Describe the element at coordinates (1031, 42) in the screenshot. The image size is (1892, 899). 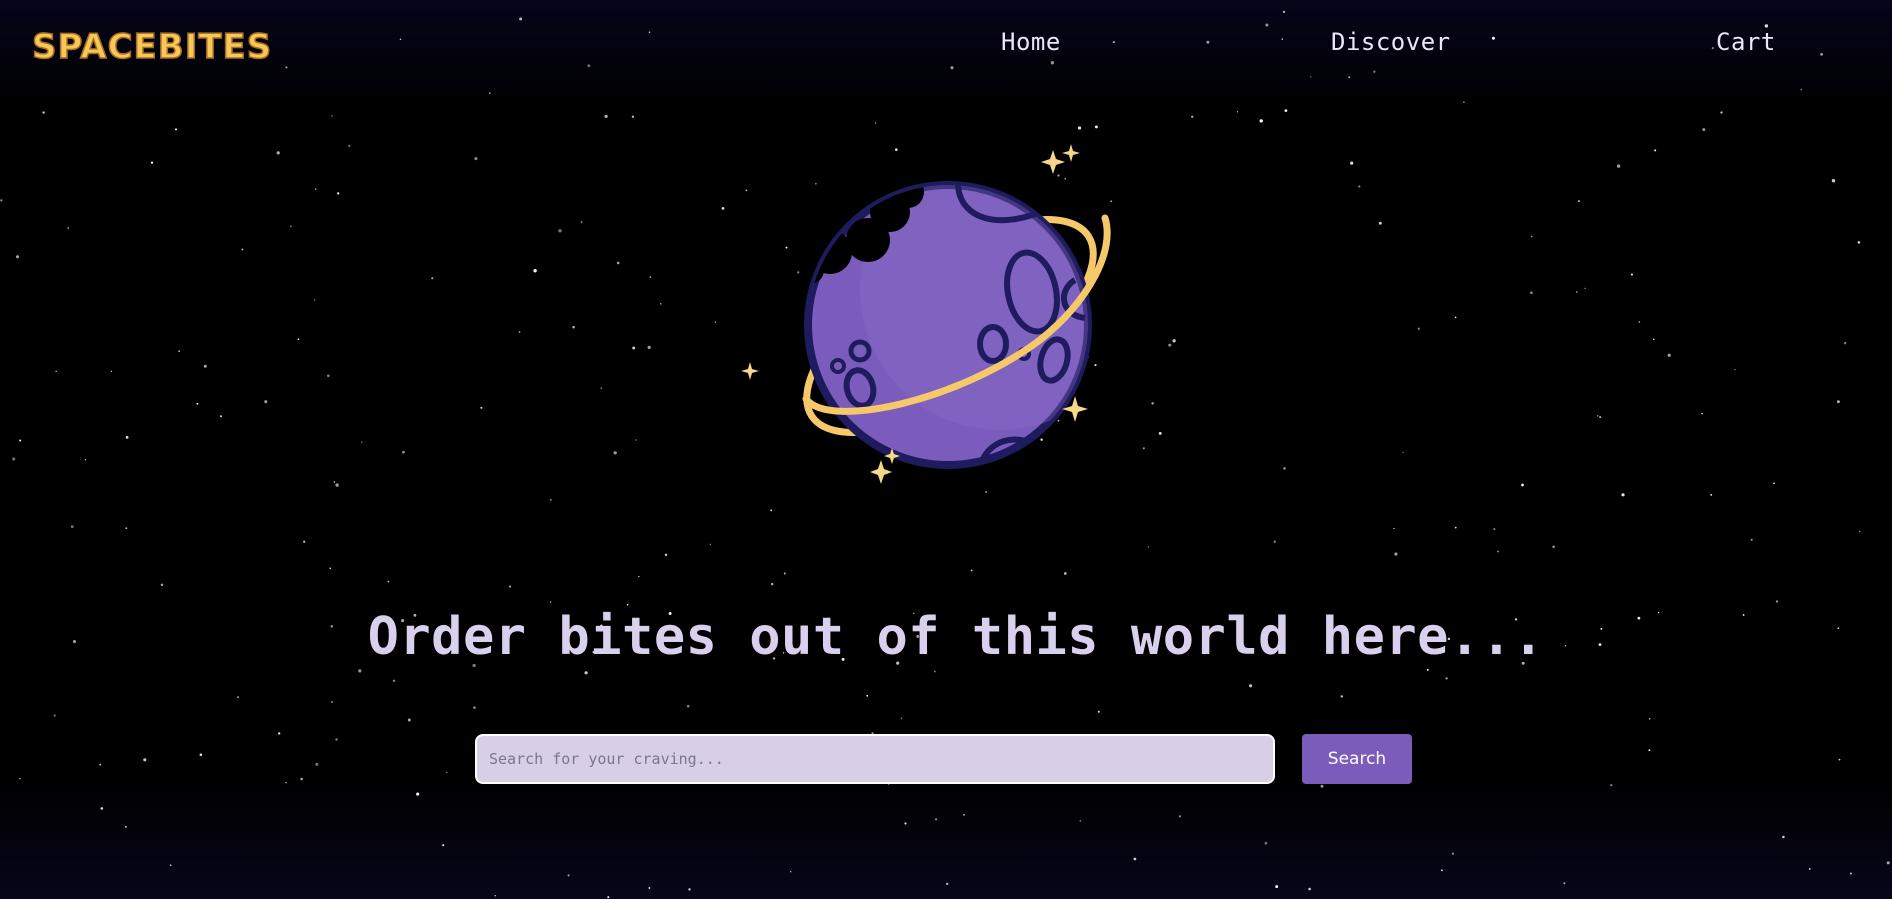
I see `nav-home-link: Home` at that location.